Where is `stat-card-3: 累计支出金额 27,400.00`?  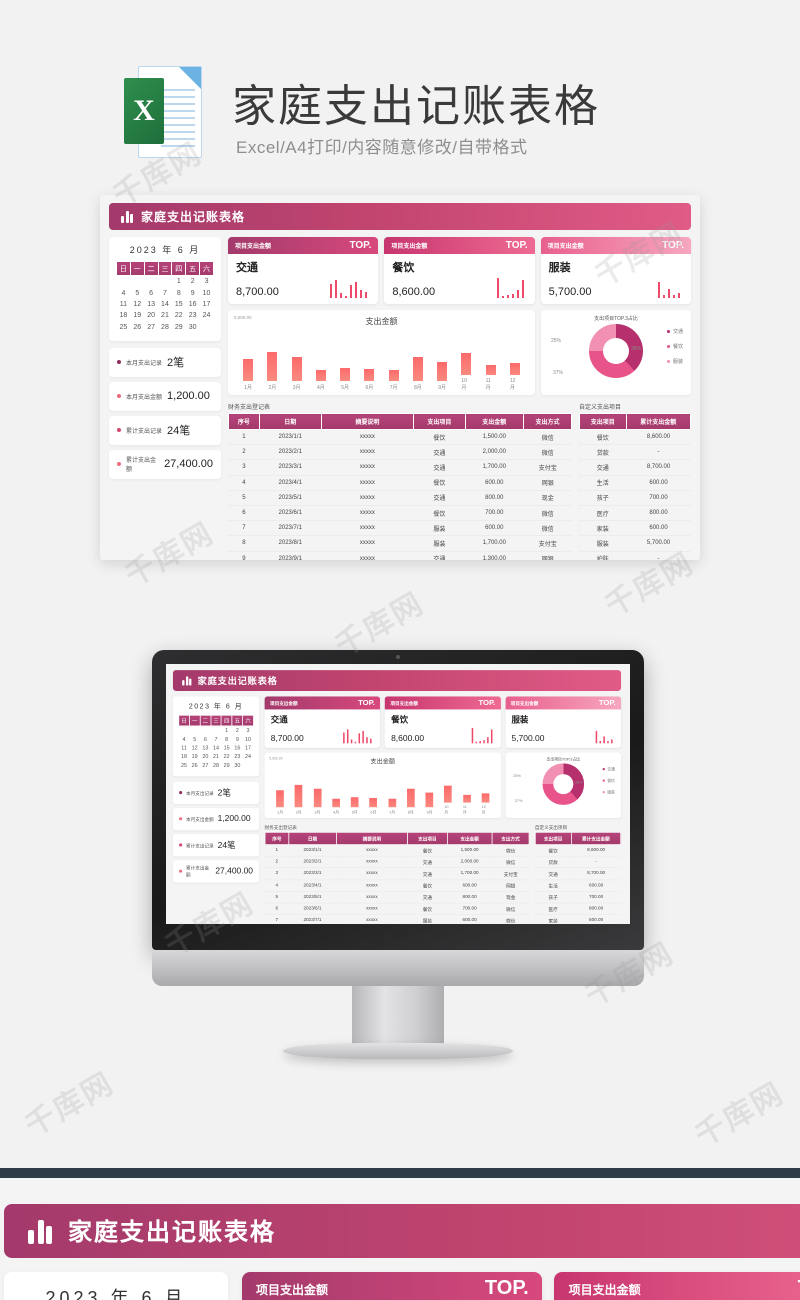
stat-card-3: 累计支出金额 27,400.00 is located at coordinates (165, 464).